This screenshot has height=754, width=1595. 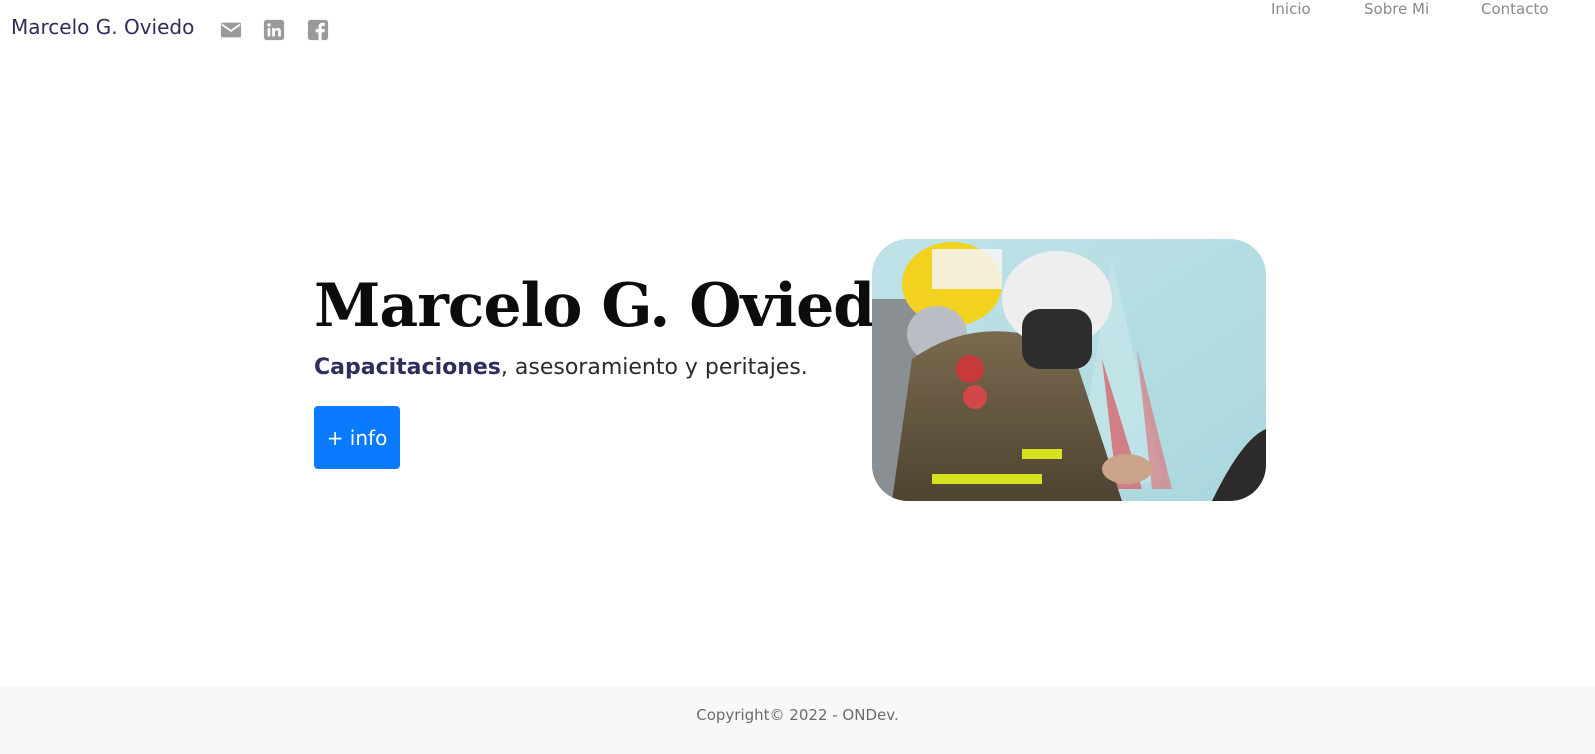 I want to click on firefighter-photo-graphic, so click(x=1069, y=370).